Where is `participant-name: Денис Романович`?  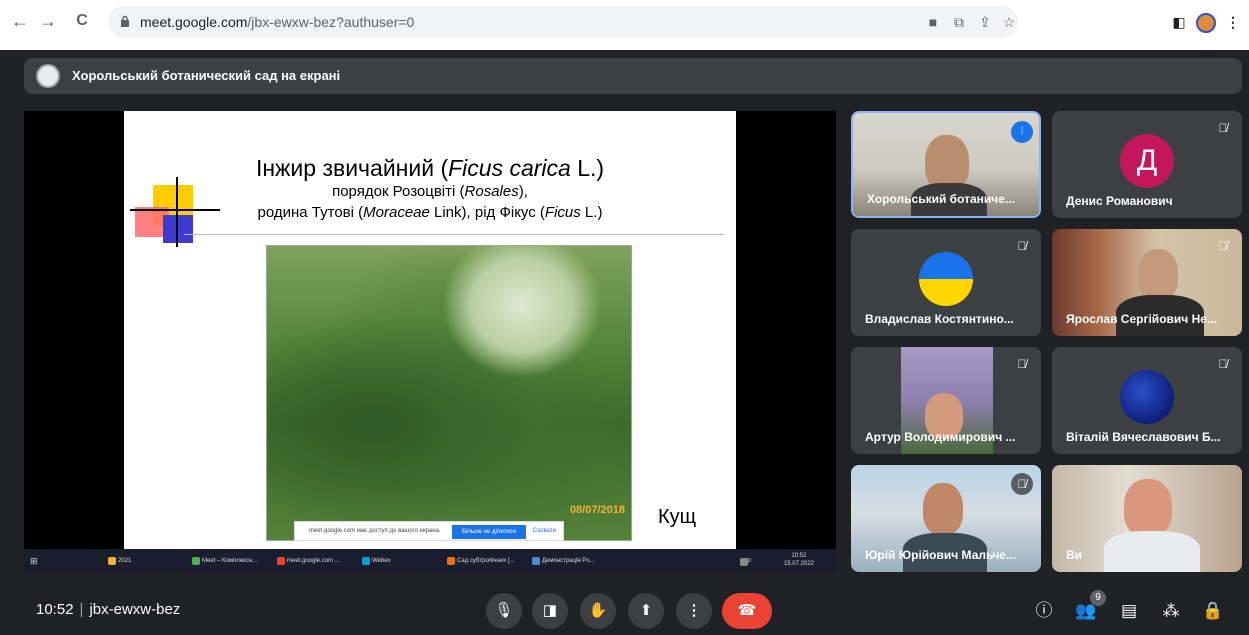
participant-name: Денис Романович is located at coordinates (1119, 201).